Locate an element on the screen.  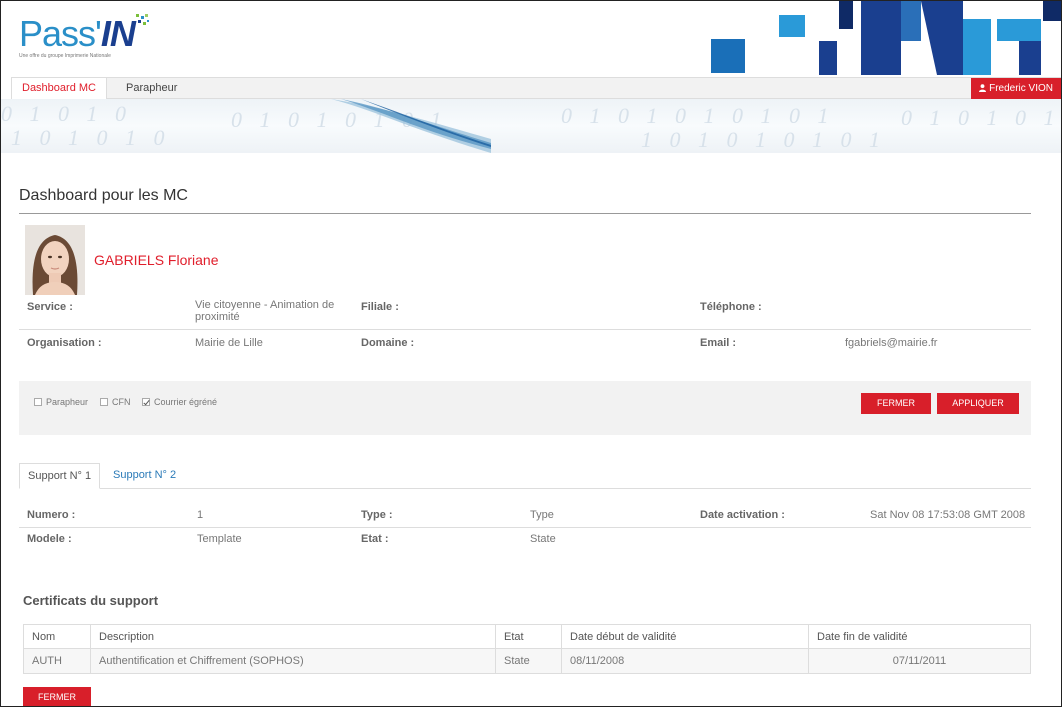
modele-value: Template is located at coordinates (219, 539).